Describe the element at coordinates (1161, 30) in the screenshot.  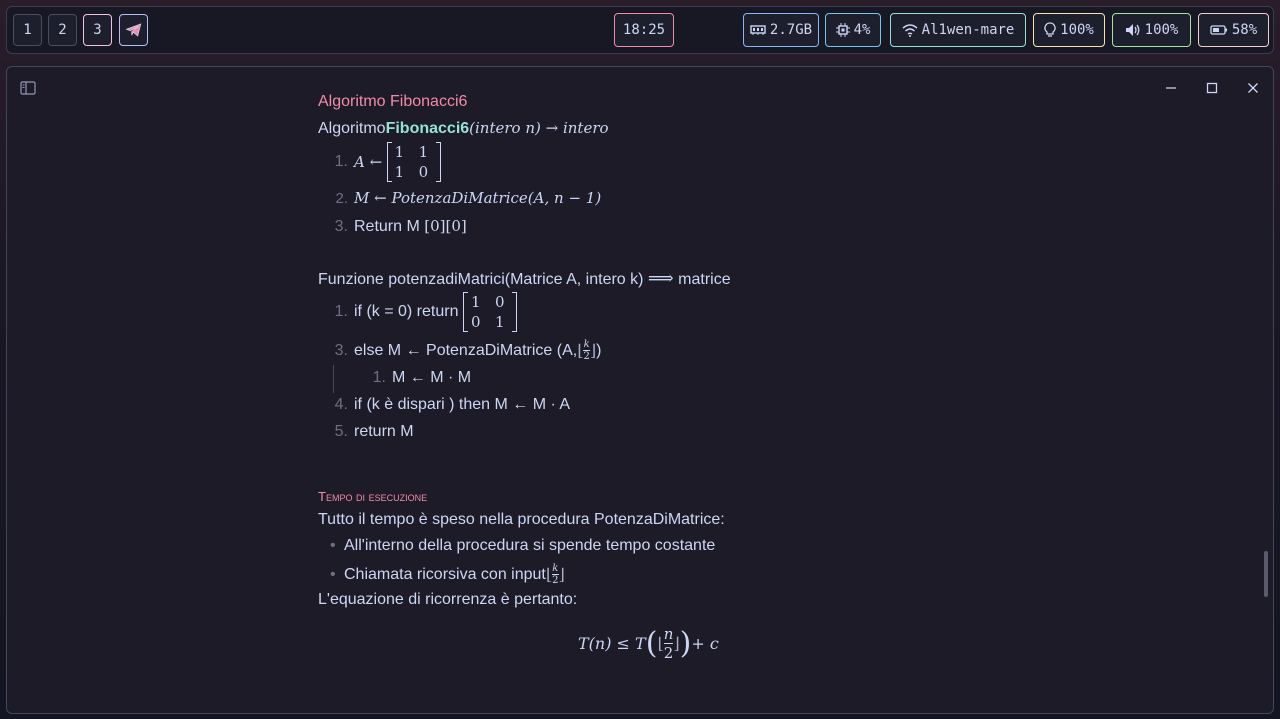
I see `volume-value: 100%` at that location.